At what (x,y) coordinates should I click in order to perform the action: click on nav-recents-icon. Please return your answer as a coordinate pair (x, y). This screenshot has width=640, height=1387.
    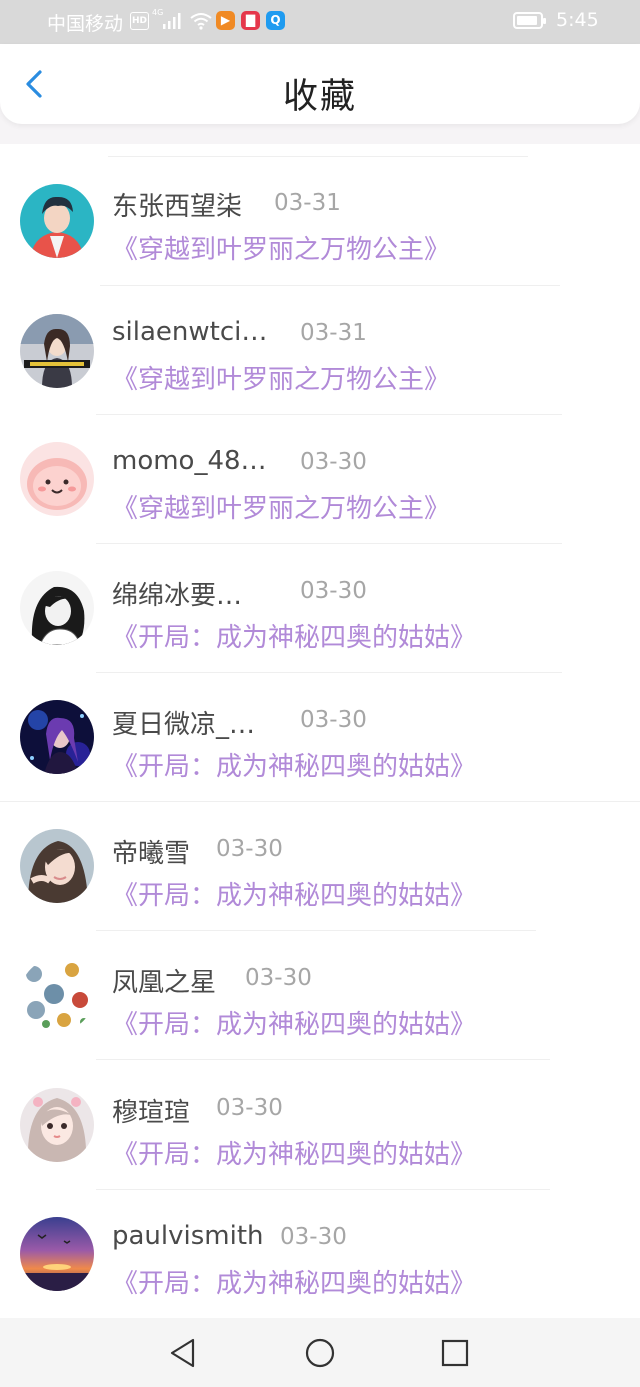
    Looking at the image, I should click on (455, 1353).